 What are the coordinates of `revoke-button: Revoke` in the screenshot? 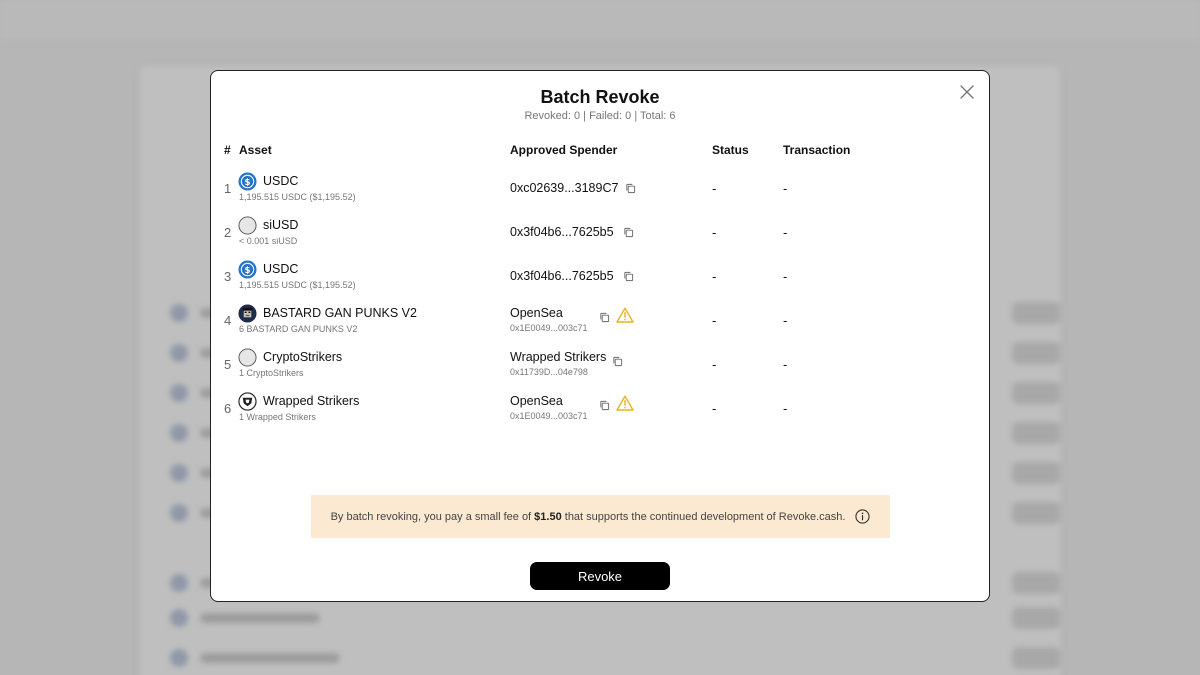 It's located at (600, 576).